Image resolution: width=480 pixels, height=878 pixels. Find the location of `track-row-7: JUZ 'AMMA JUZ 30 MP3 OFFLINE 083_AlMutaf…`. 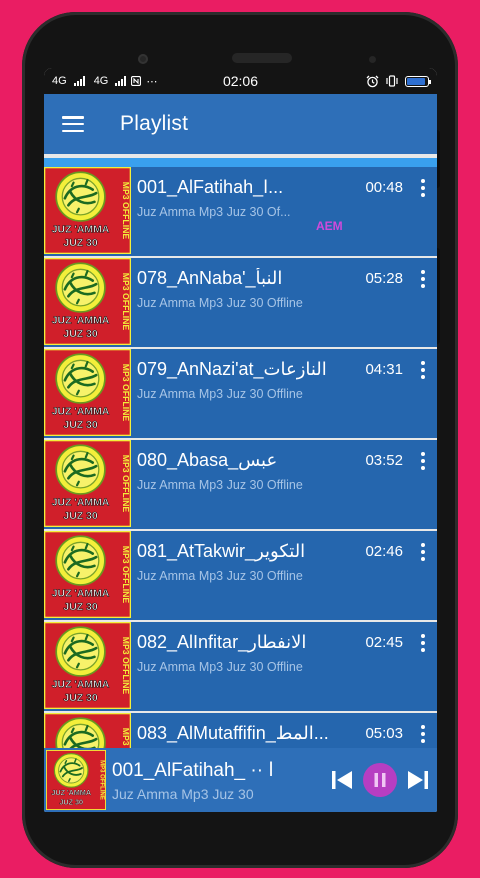

track-row-7: JUZ 'AMMA JUZ 30 MP3 OFFLINE 083_AlMutaf… is located at coordinates (240, 730).